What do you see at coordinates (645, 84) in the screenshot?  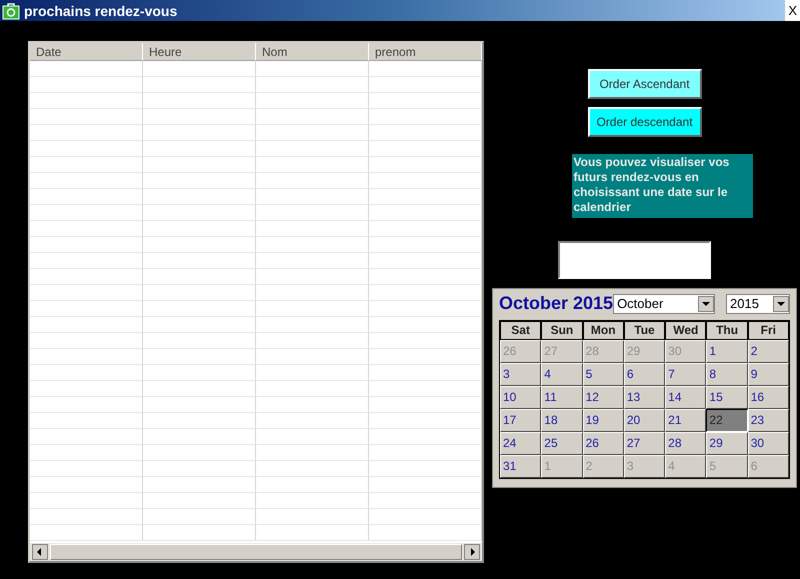 I see `order-button: Order Ascendant` at bounding box center [645, 84].